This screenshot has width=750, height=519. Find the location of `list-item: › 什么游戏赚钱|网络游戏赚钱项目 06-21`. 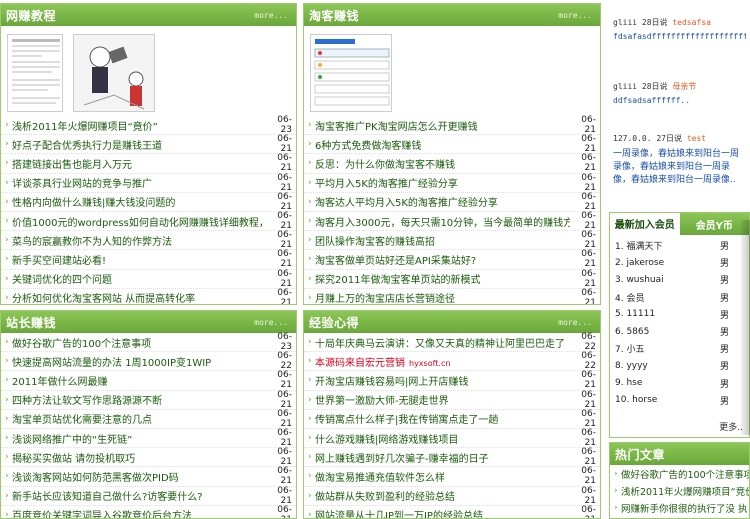

list-item: › 什么游戏赚钱|网络游戏赚钱项目 06-21 is located at coordinates (452, 438).